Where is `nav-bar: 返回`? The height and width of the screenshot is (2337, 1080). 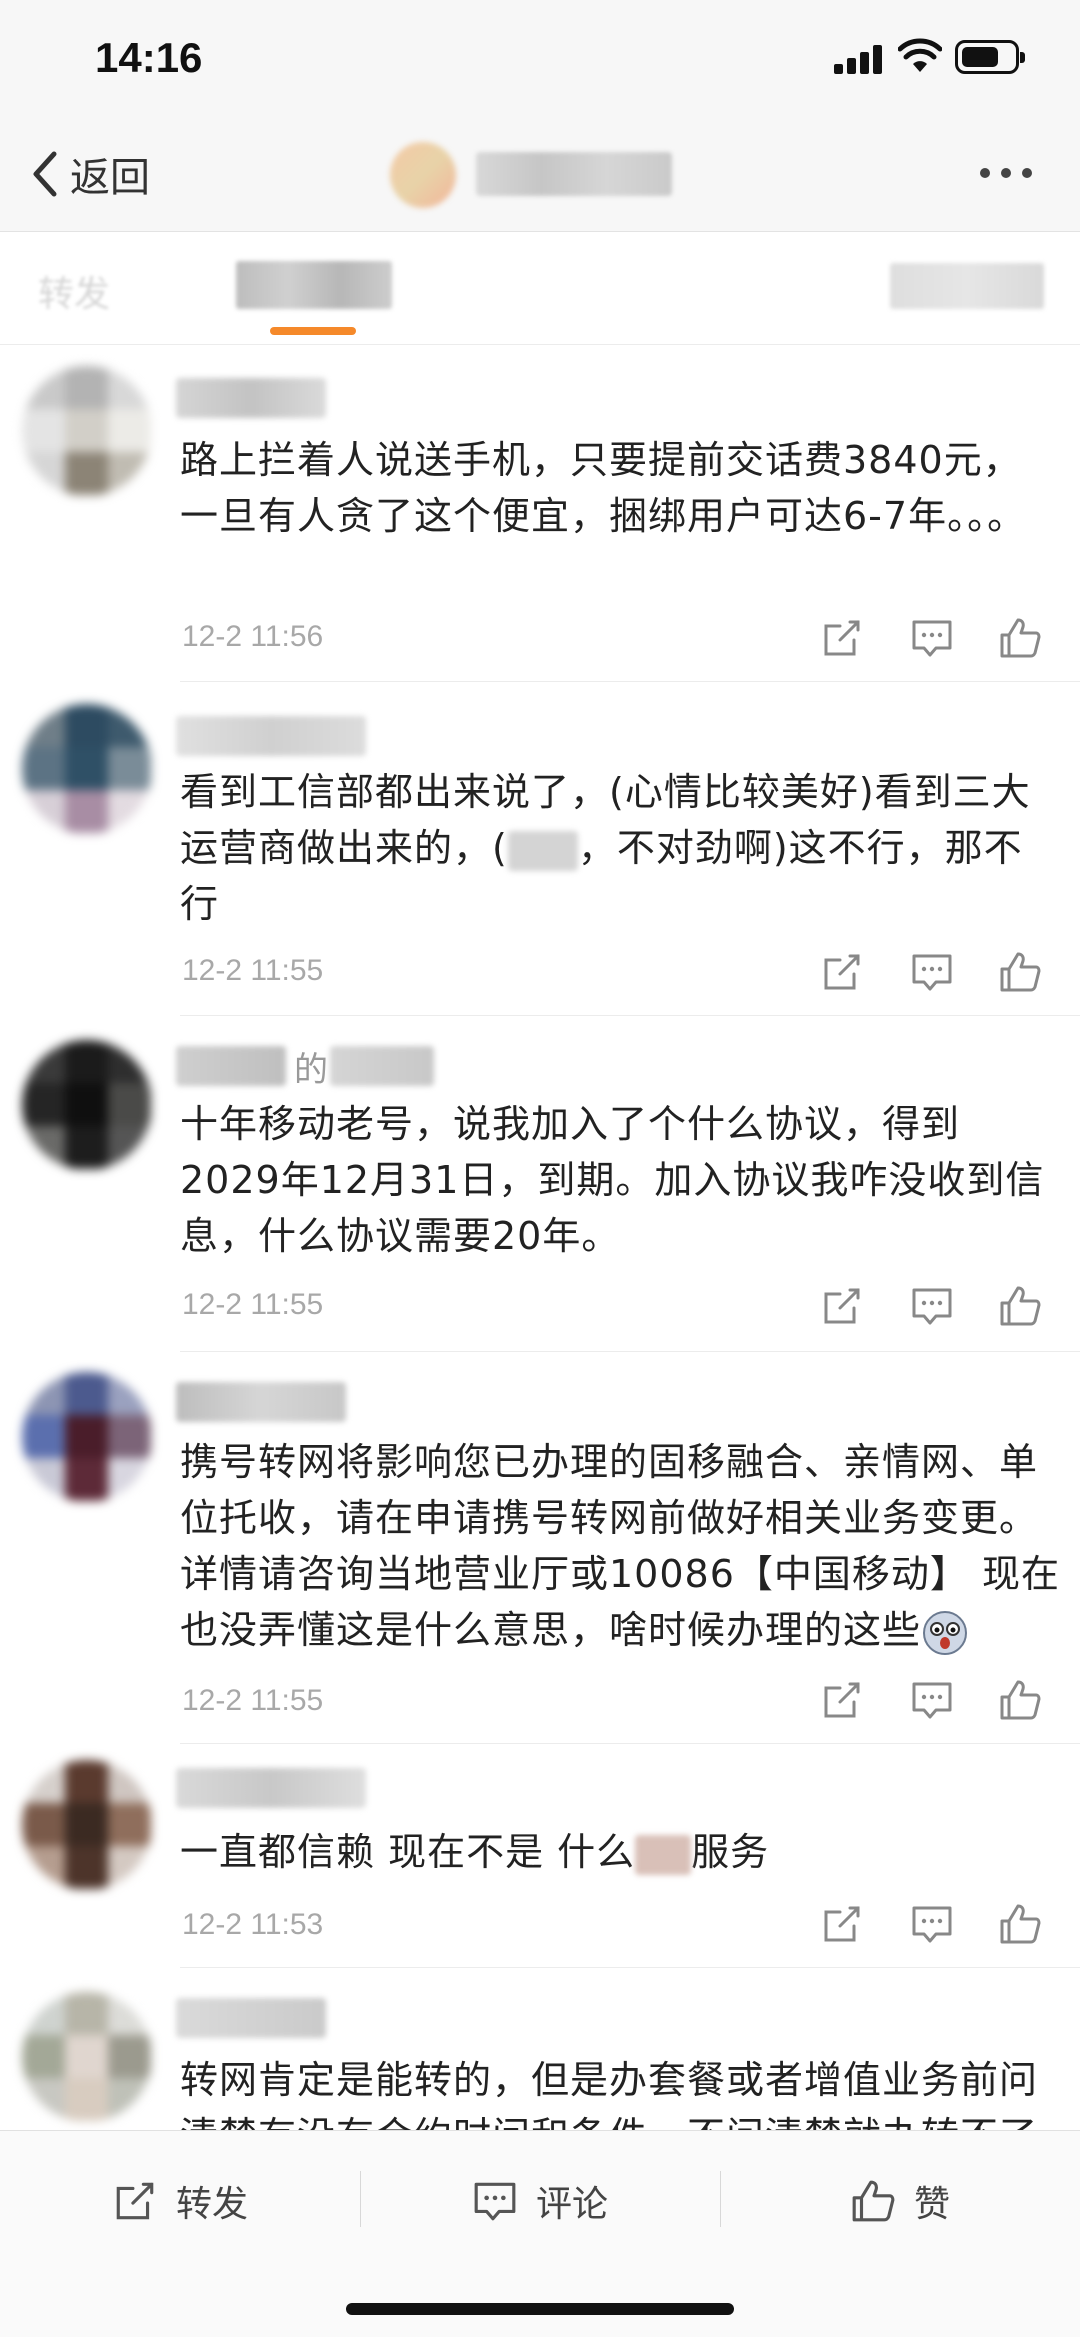
nav-bar: 返回 is located at coordinates (540, 176).